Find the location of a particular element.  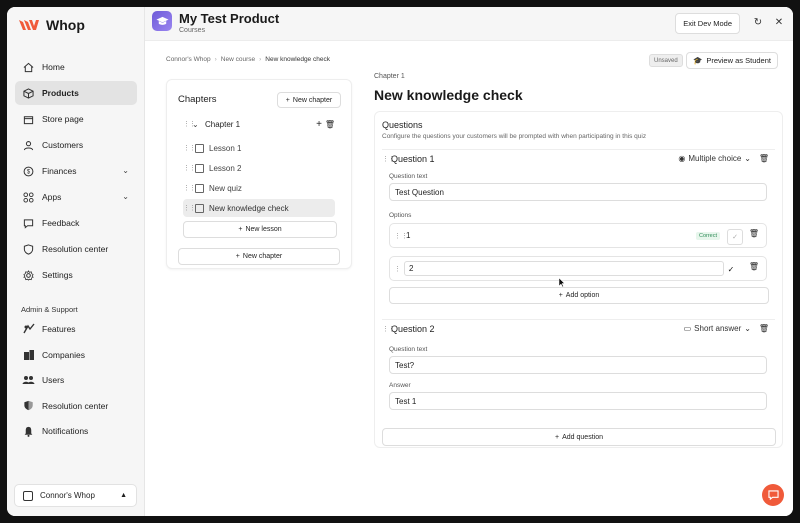

question-type-select: ◉ Multiple choice ⌄ is located at coordinates (714, 158).